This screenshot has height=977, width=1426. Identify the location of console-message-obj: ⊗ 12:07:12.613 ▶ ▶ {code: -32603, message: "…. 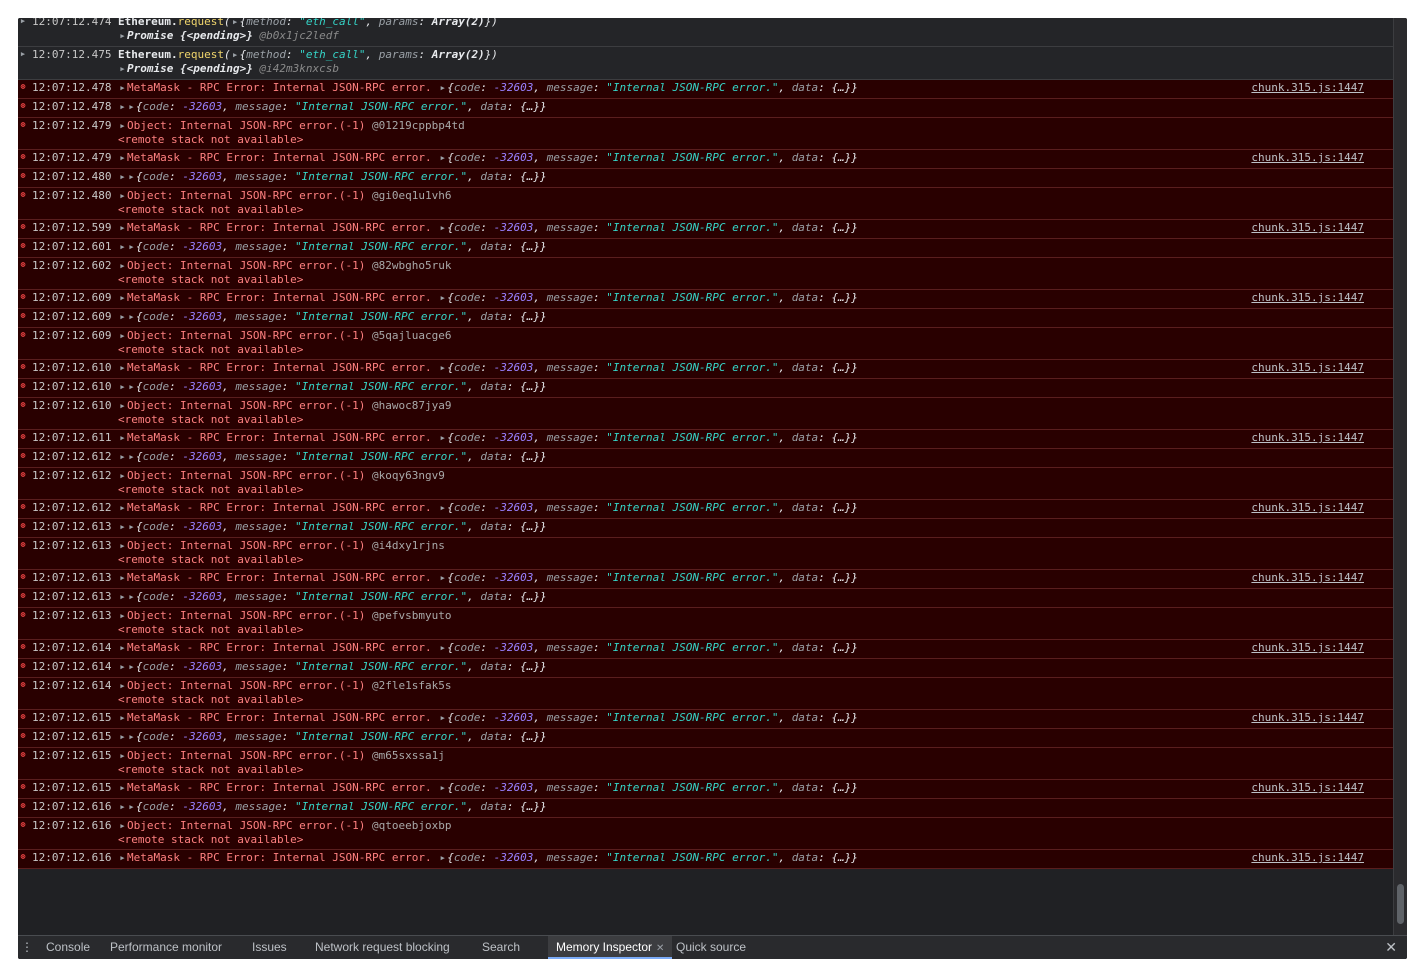
(705, 598).